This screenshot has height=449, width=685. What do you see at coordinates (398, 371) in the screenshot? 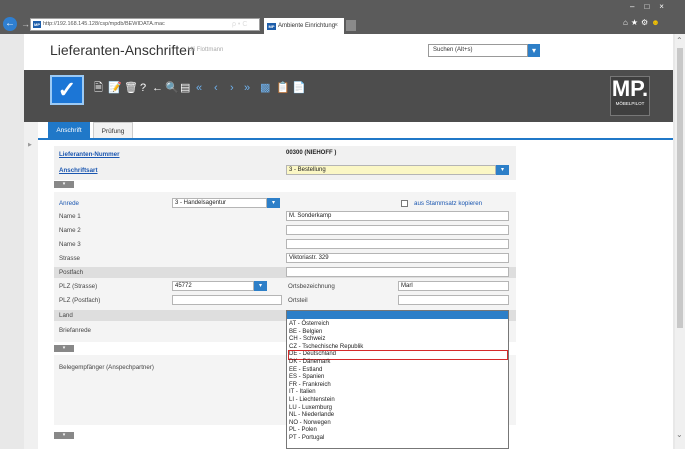
I see `country-option: EE - Estland` at bounding box center [398, 371].